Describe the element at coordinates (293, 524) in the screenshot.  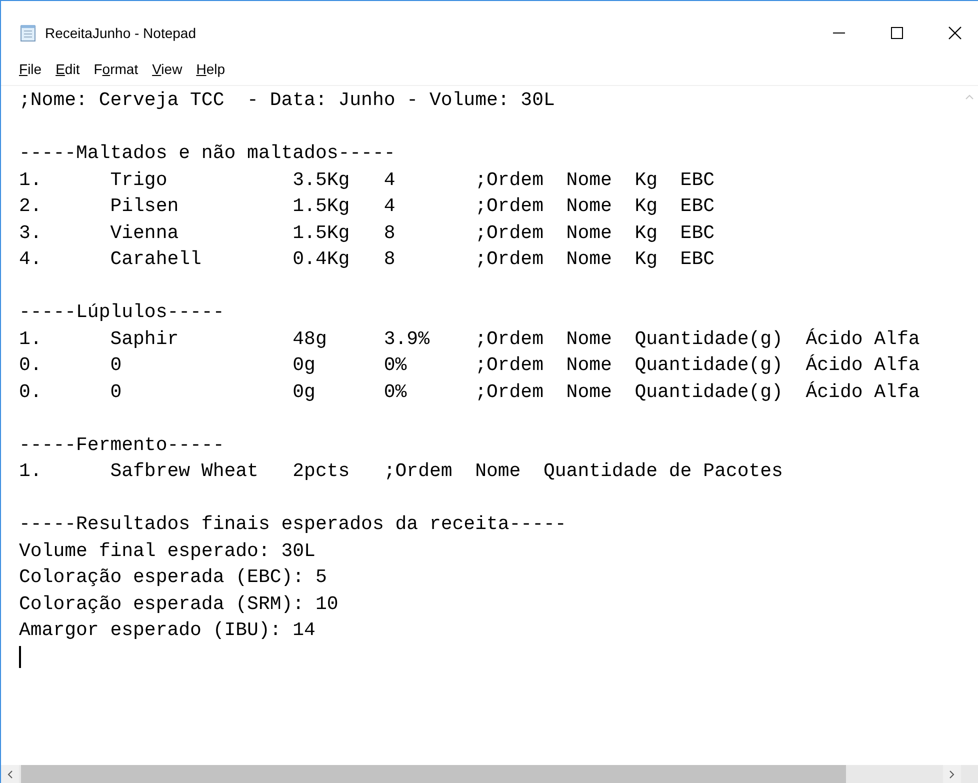
I see `text-line: -----Resultados finais esperados da receita-----` at that location.